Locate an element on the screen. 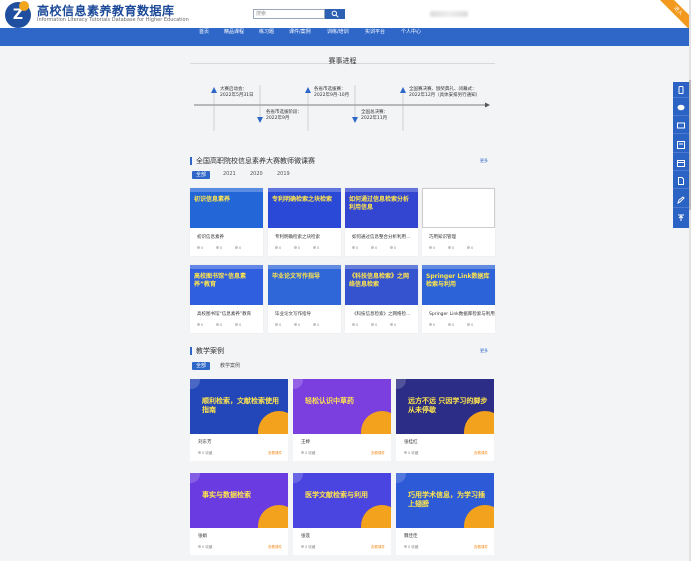  nav-cases: 课件/案例 is located at coordinates (300, 37).